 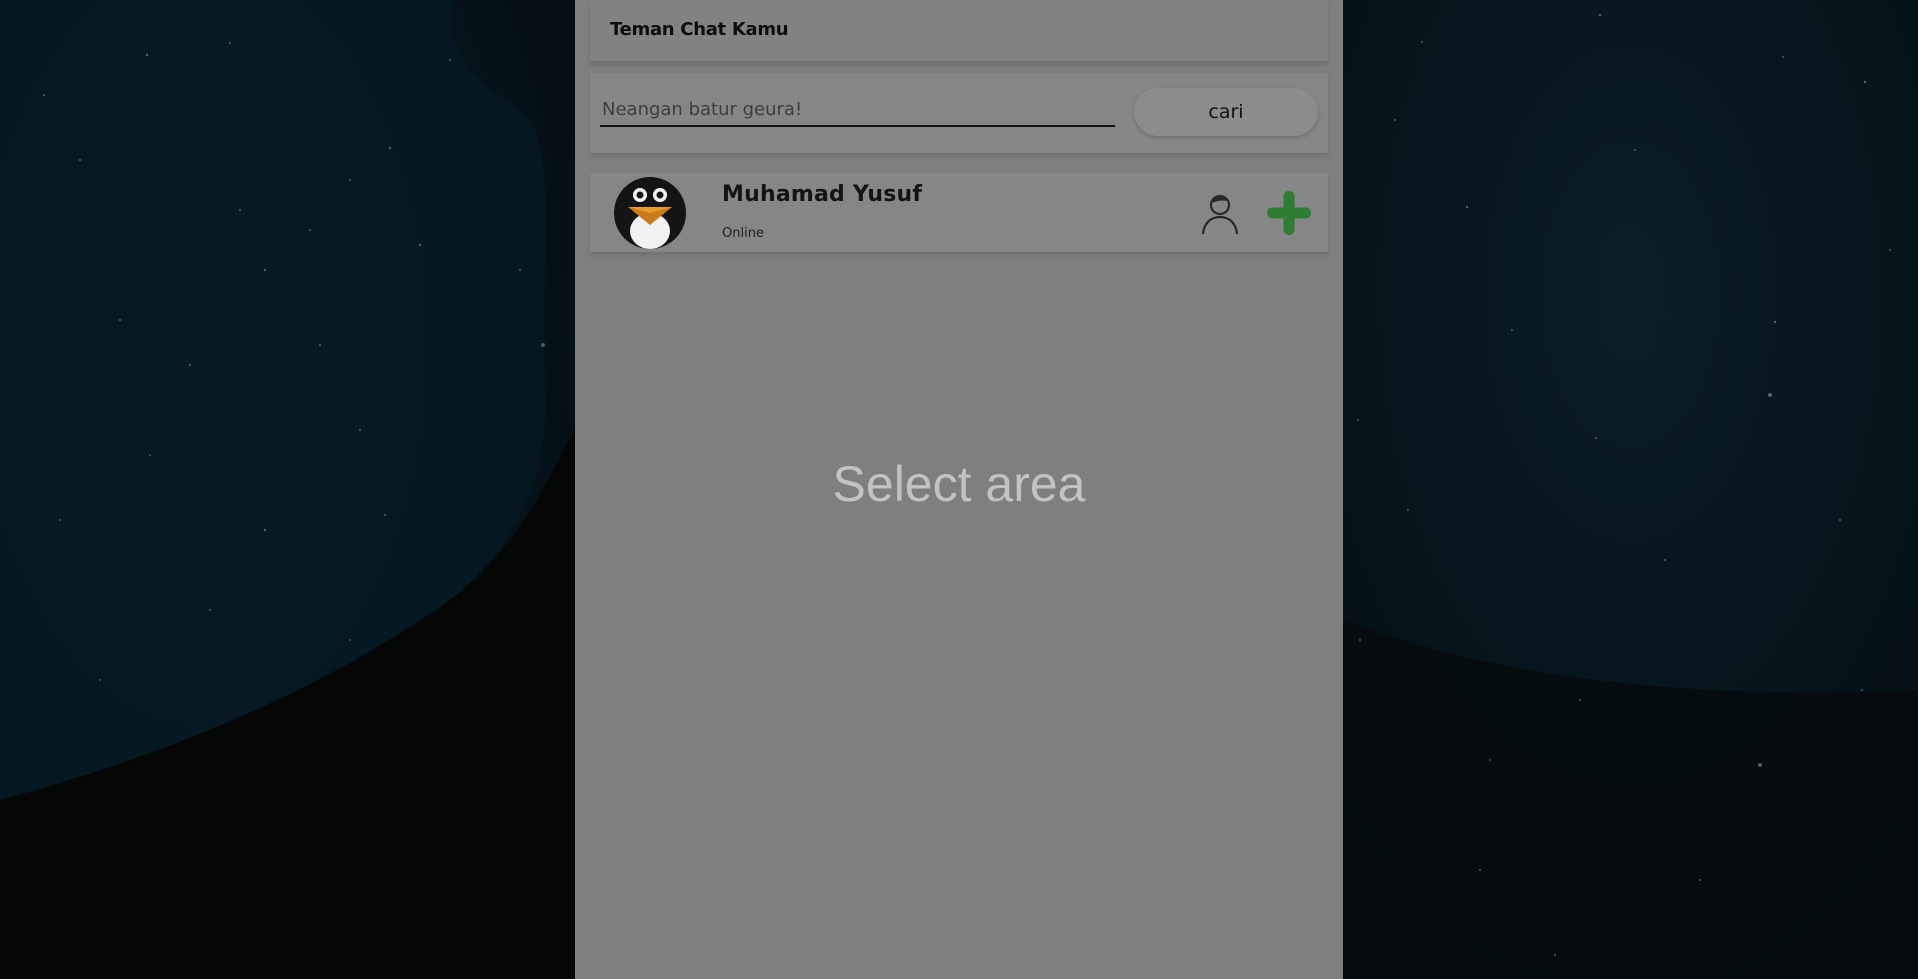 What do you see at coordinates (822, 194) in the screenshot?
I see `contact-name: Muhamad Yusuf` at bounding box center [822, 194].